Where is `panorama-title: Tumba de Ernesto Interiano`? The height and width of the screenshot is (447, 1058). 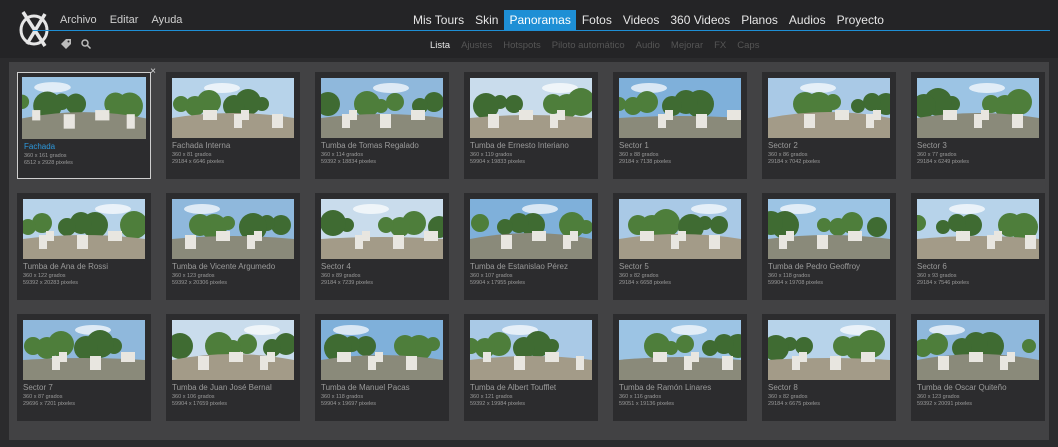
panorama-title: Tumba de Ernesto Interiano is located at coordinates (519, 145).